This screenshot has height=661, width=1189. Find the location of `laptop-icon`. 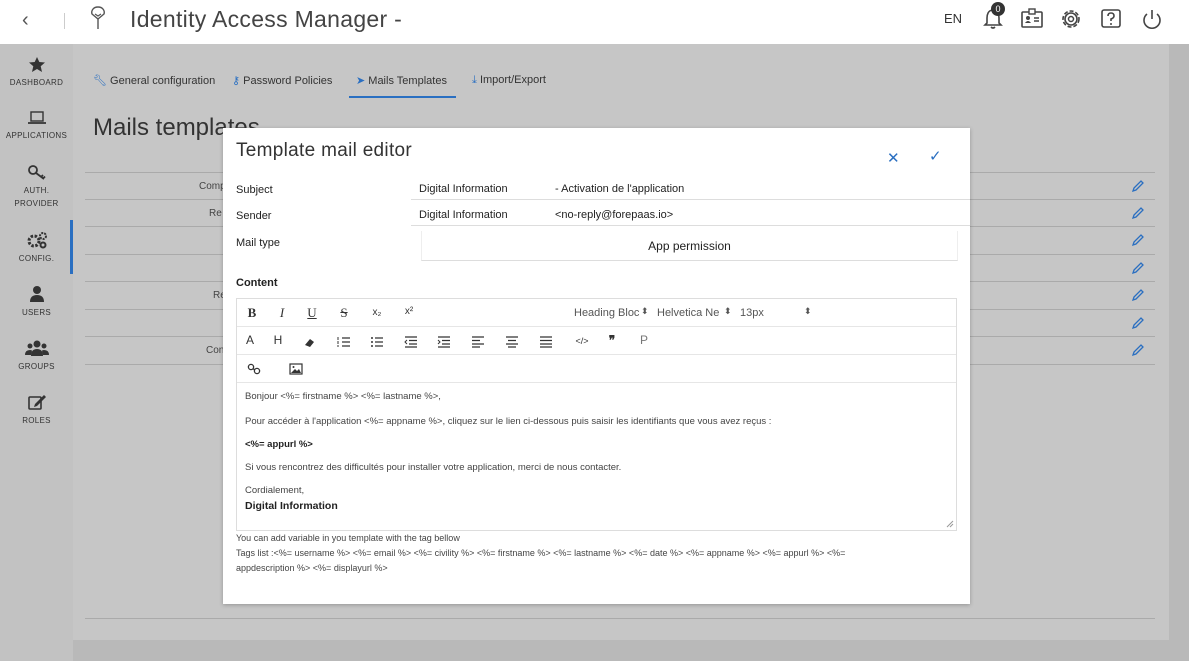

laptop-icon is located at coordinates (36, 117).